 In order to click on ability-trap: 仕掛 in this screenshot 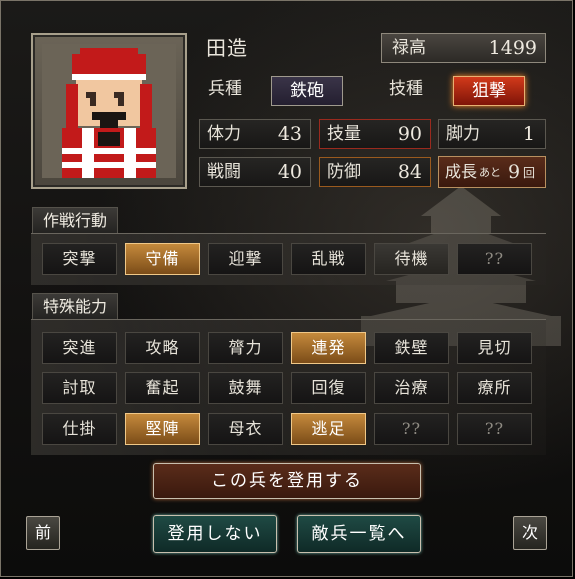, I will do `click(79, 429)`.